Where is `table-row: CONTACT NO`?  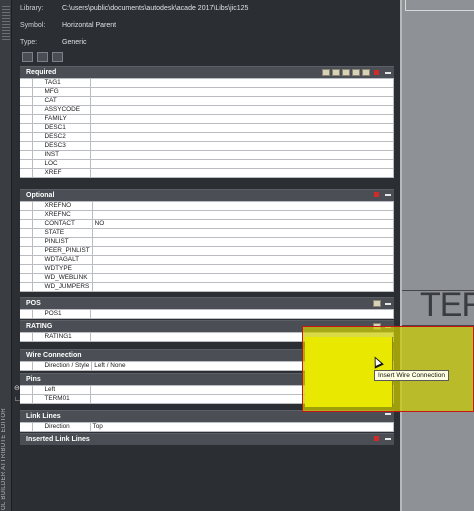 table-row: CONTACT NO is located at coordinates (207, 224).